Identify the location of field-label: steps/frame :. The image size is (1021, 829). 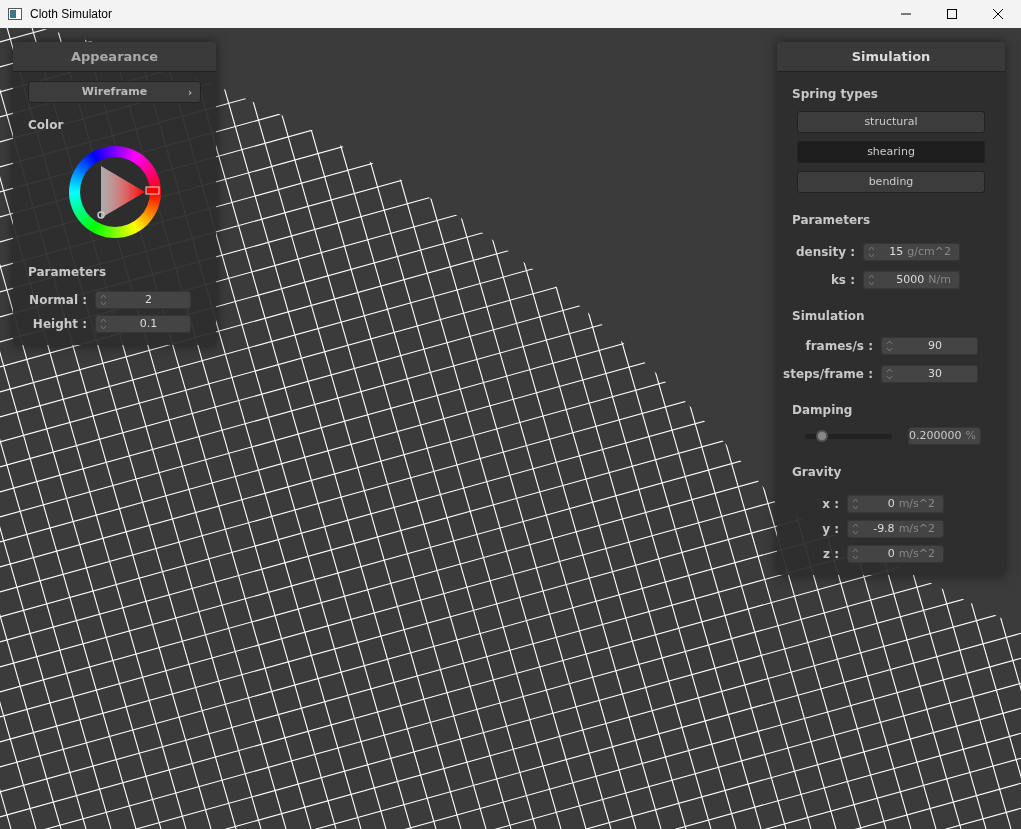
(827, 374).